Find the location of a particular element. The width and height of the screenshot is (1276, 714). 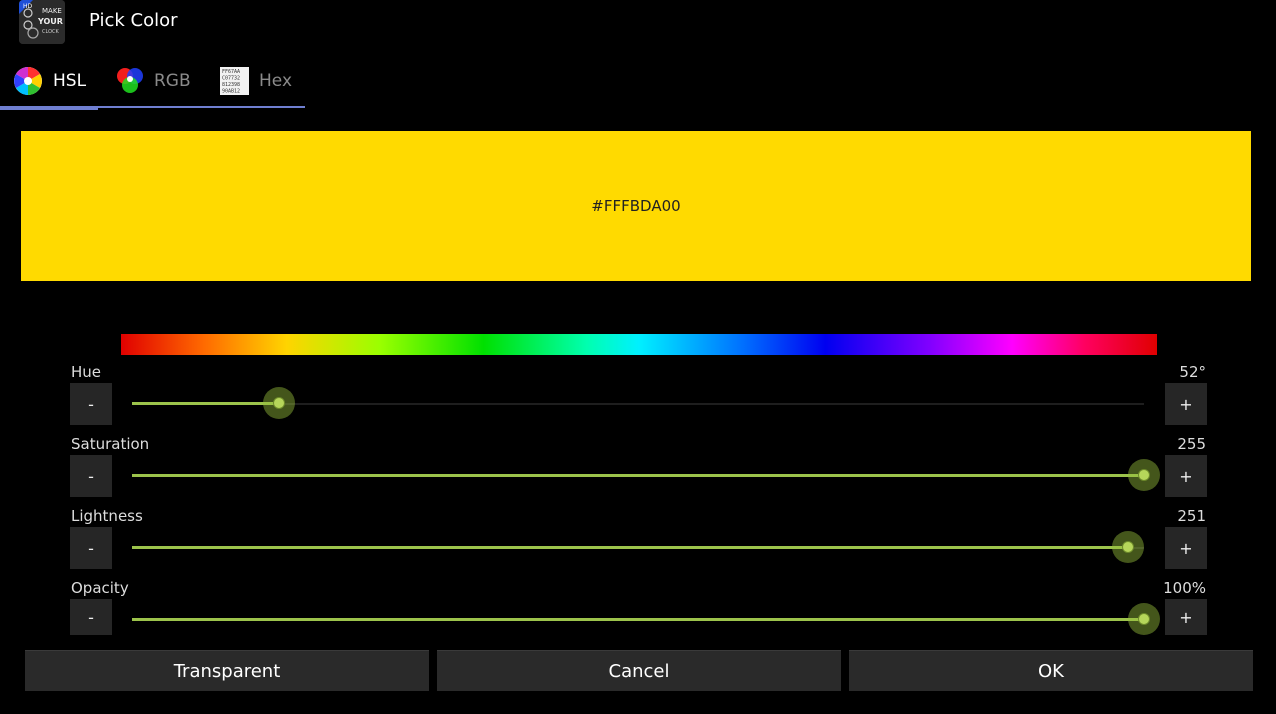

hue-spectrum-bar is located at coordinates (639, 344).